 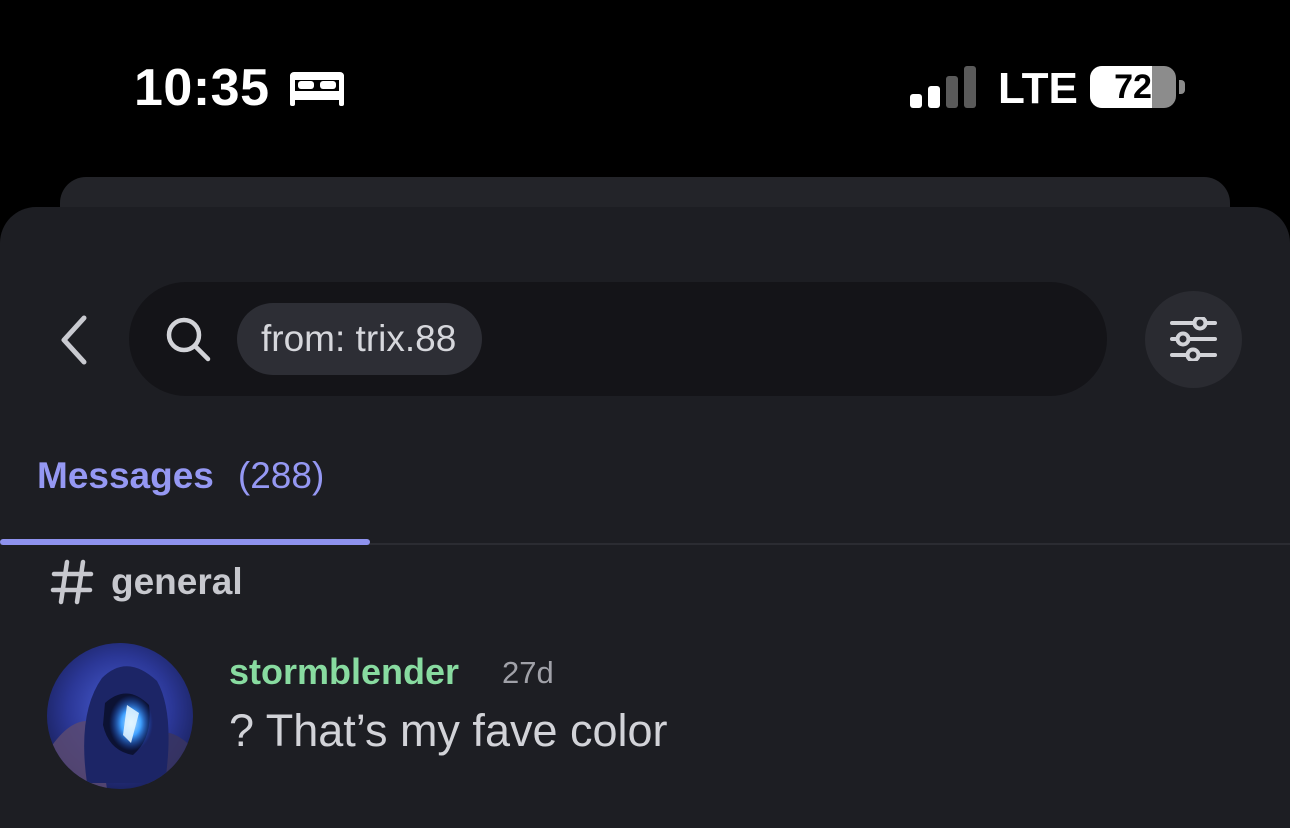 I want to click on search-filter-chip: from: trix.88, so click(x=360, y=339).